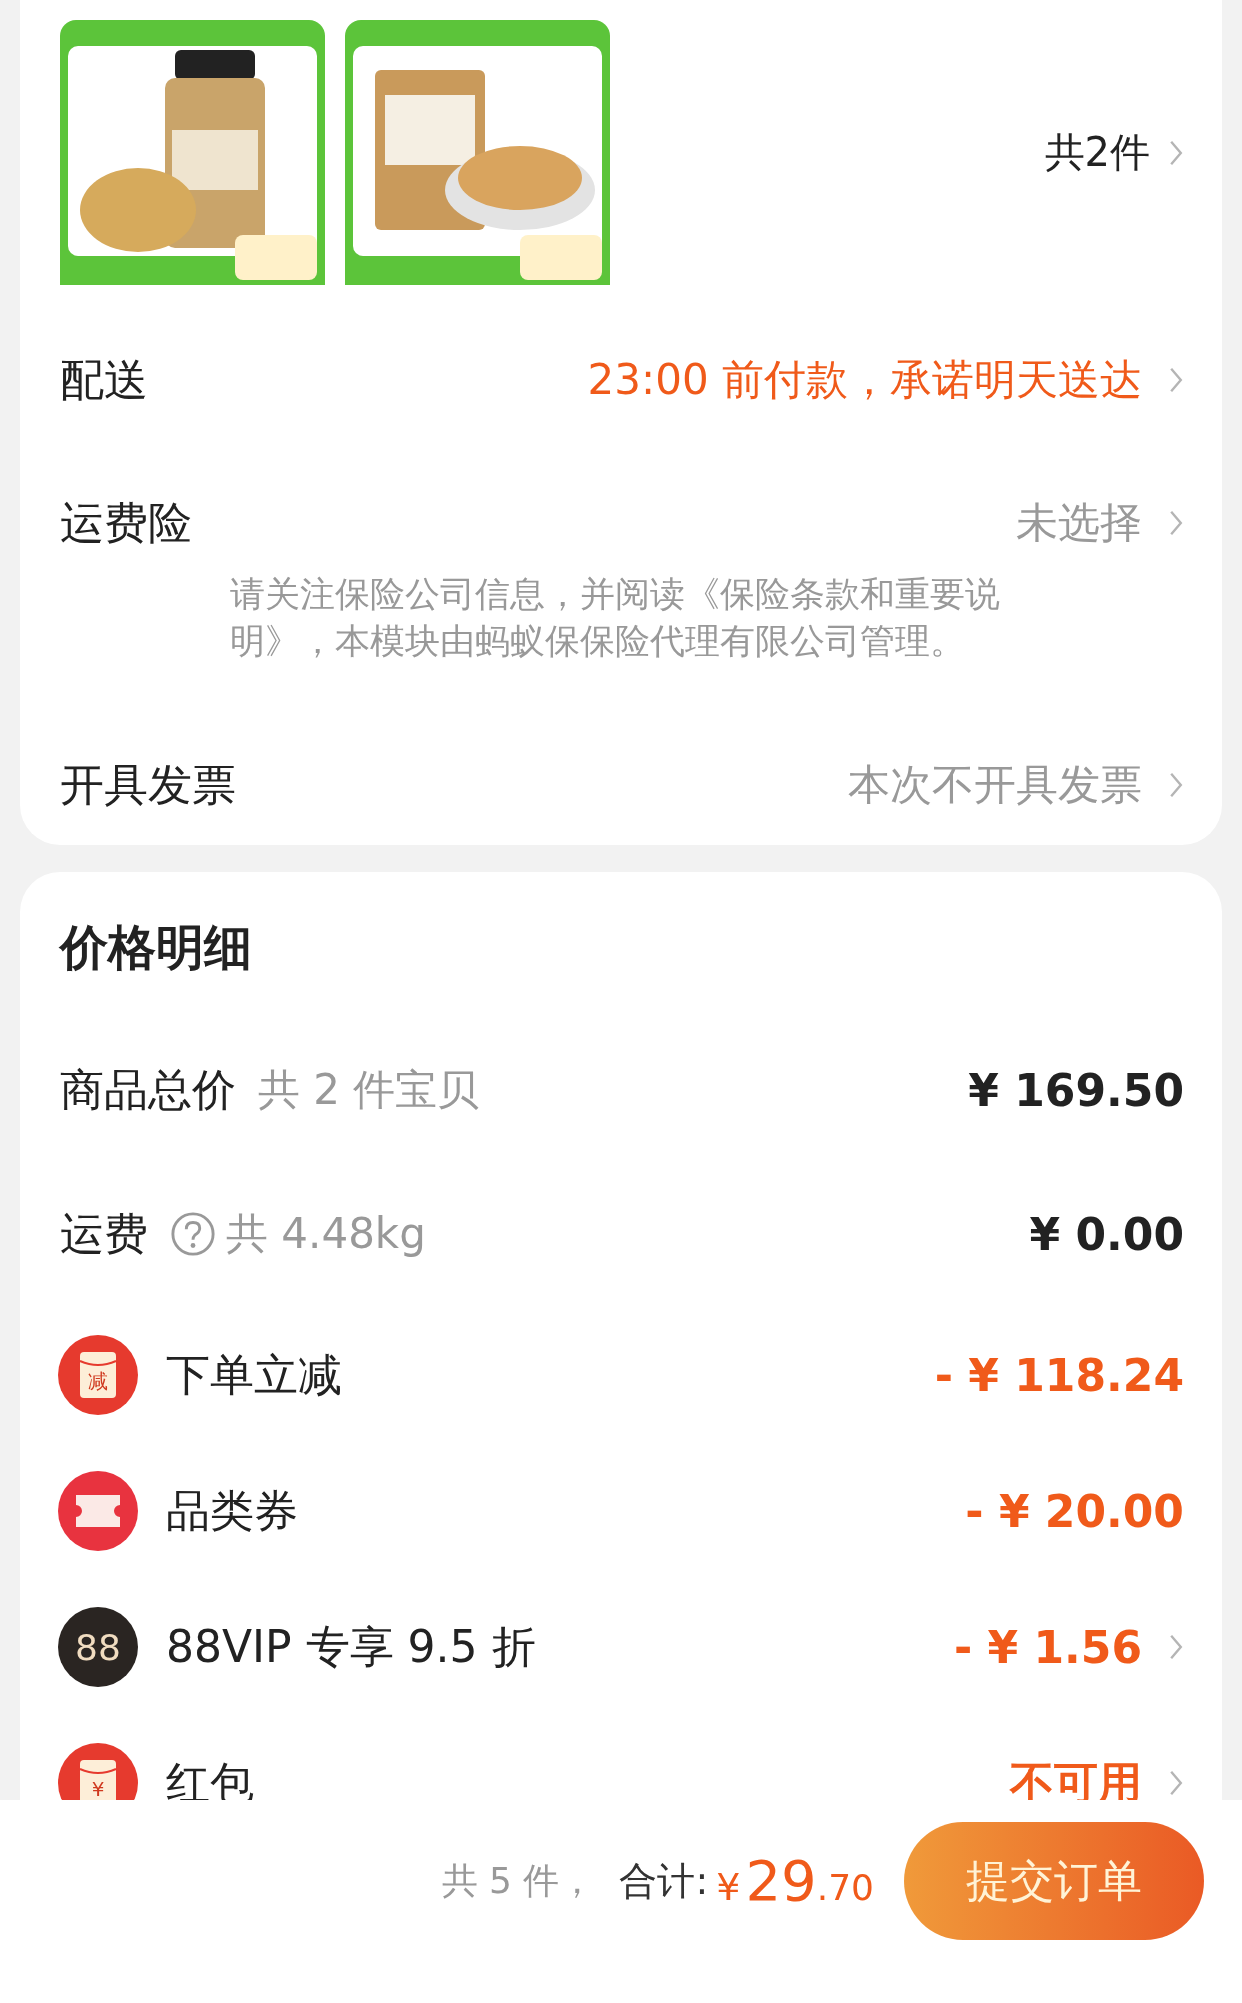  Describe the element at coordinates (193, 1234) in the screenshot. I see `help-icon` at that location.